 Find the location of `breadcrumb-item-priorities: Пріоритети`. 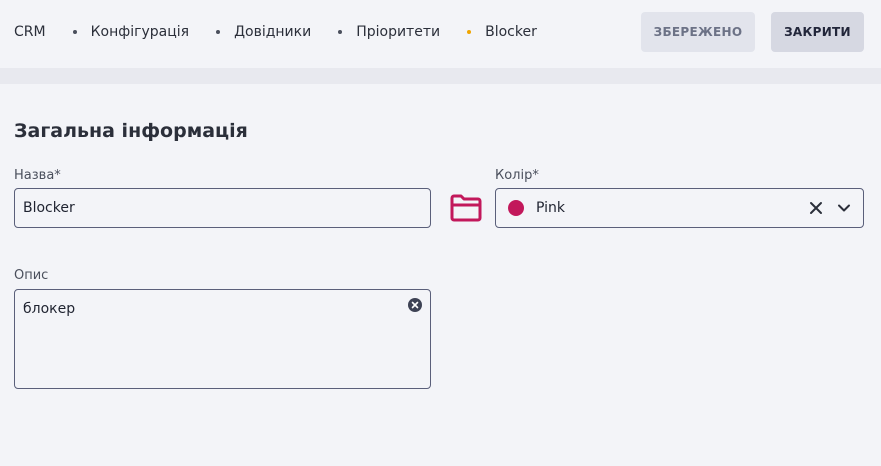

breadcrumb-item-priorities: Пріоритети is located at coordinates (375, 32).